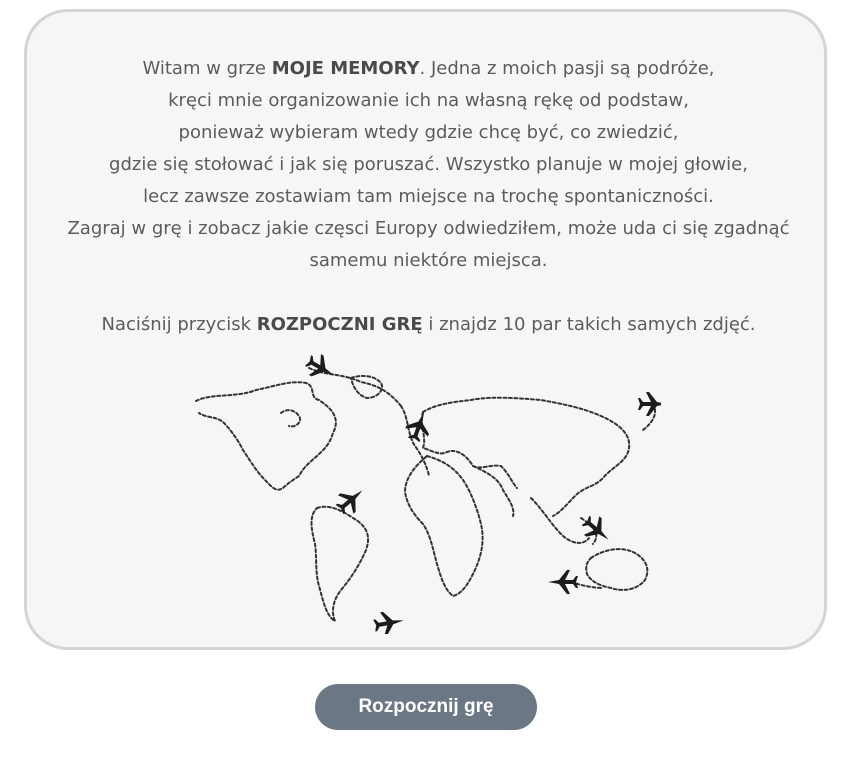  I want to click on game-name: MOJE MEMORY, so click(345, 68).